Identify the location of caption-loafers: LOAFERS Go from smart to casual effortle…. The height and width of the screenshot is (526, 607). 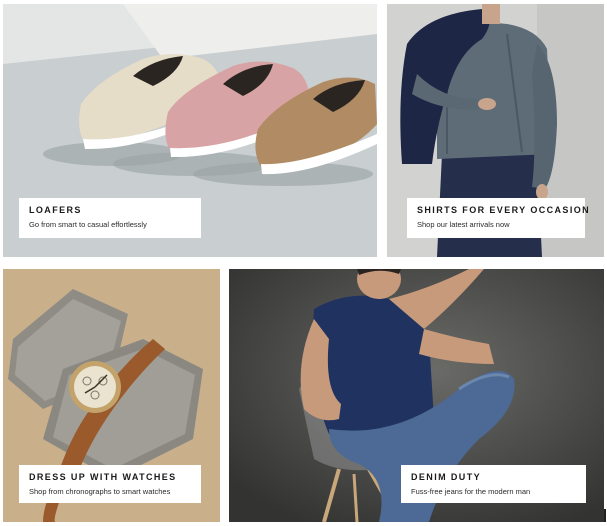
(110, 218).